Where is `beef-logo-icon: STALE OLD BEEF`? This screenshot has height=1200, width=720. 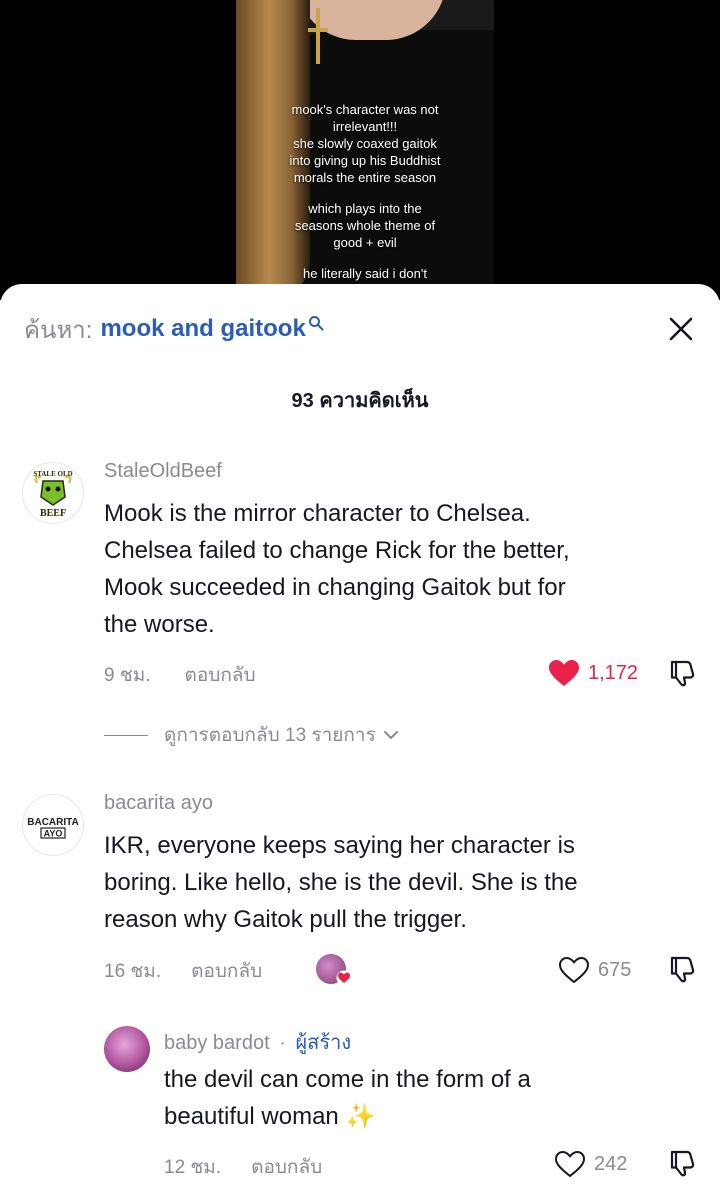
beef-logo-icon: STALE OLD BEEF is located at coordinates (53, 493).